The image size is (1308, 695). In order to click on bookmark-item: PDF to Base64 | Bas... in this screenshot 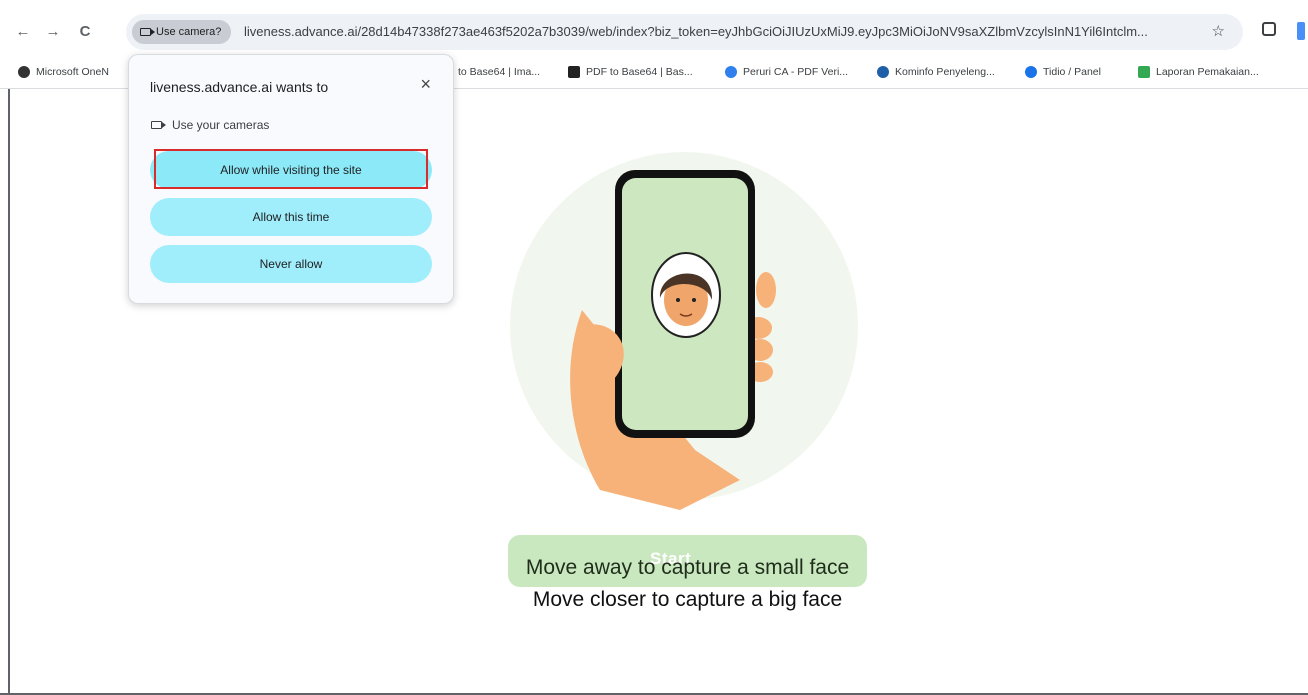, I will do `click(630, 72)`.